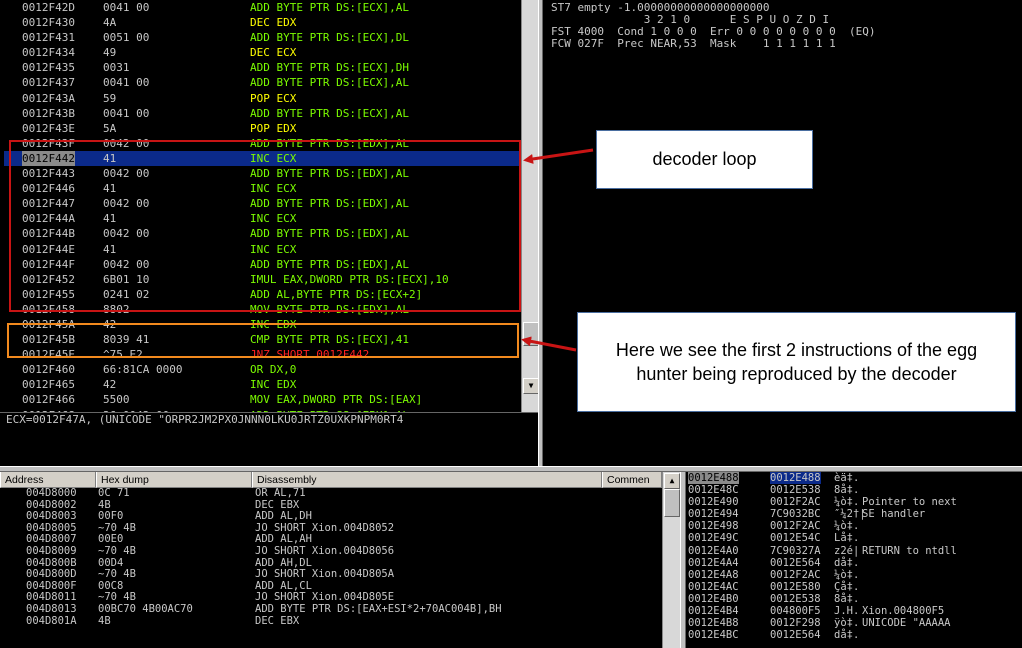 The image size is (1022, 648). I want to click on stack-row: 0012E4BC 0012E564 då‡., so click(854, 635).